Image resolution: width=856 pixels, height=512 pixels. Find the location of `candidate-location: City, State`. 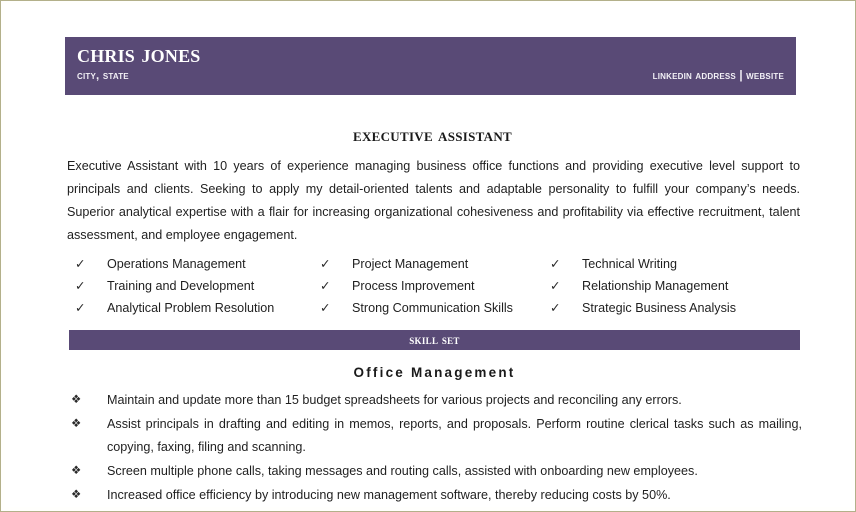

candidate-location: City, State is located at coordinates (103, 76).